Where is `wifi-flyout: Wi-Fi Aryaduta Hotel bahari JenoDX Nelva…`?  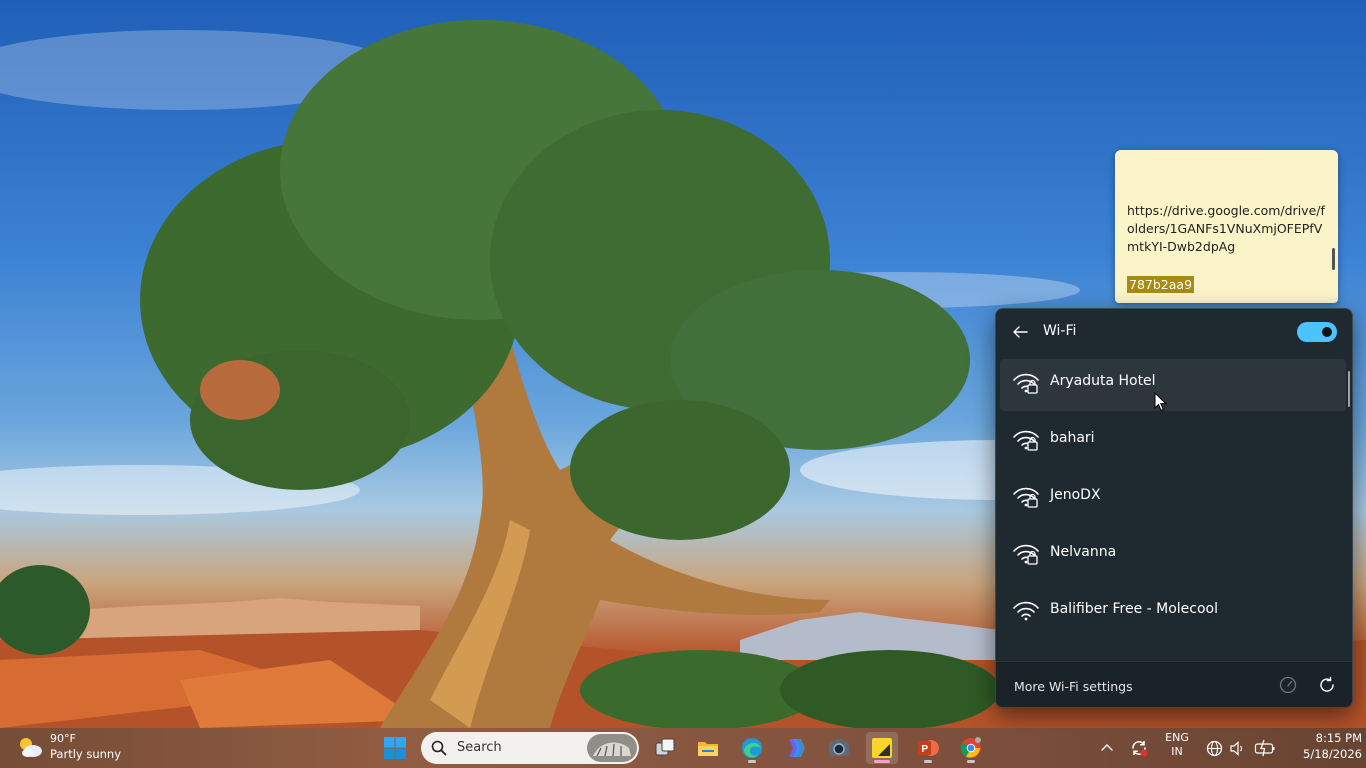
wifi-flyout: Wi-Fi Aryaduta Hotel bahari JenoDX Nelva… is located at coordinates (1174, 508).